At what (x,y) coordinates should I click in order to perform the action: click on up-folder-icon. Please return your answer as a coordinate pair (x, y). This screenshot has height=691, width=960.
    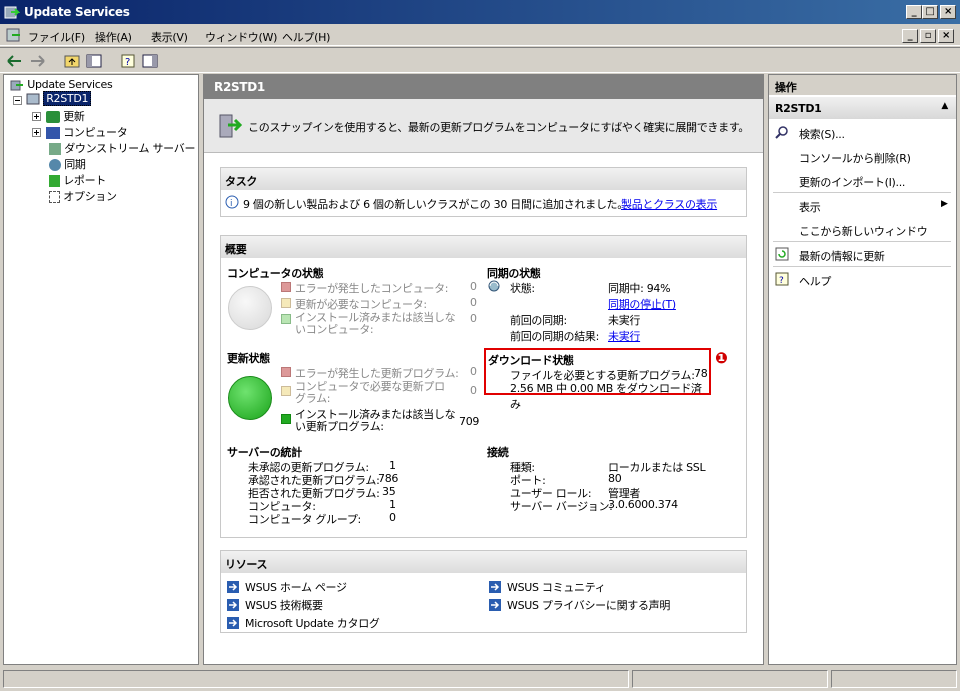
    Looking at the image, I should click on (72, 61).